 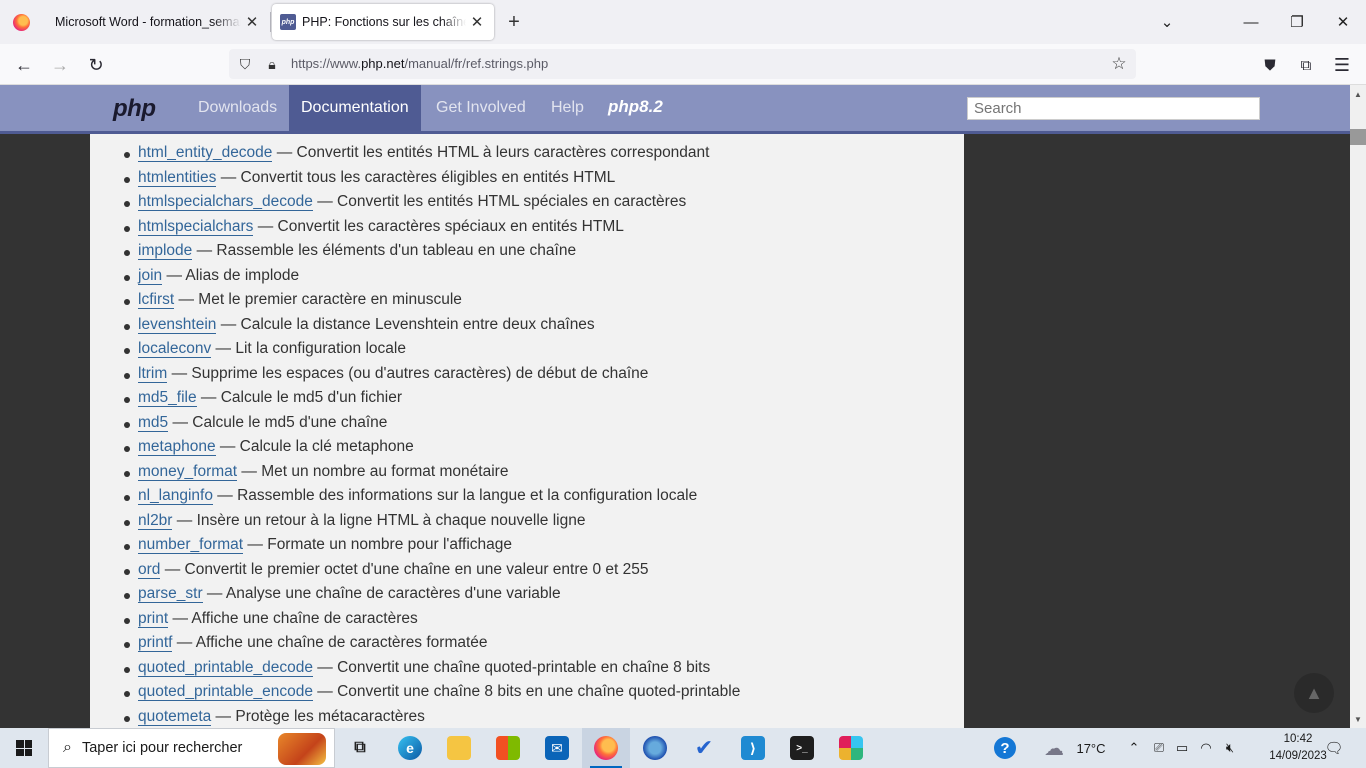 What do you see at coordinates (527, 717) in the screenshot?
I see `list-item: quotemeta — Protège les métacaractères` at bounding box center [527, 717].